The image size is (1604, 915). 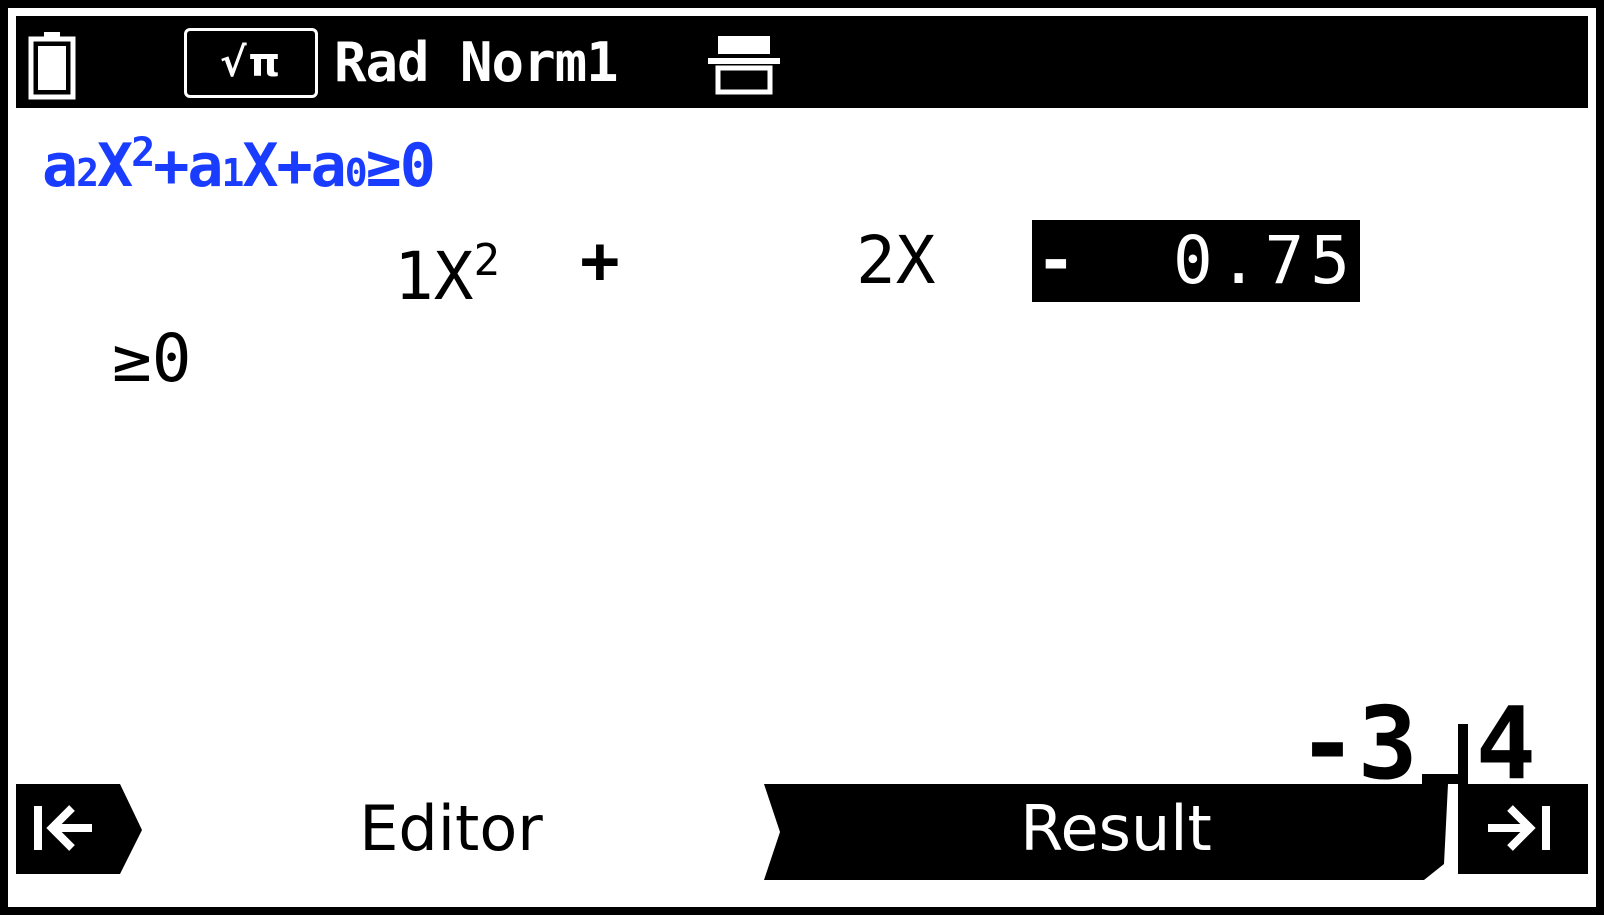 I want to click on inequality-template: a2X2+a1X+a0≥0, so click(x=239, y=163).